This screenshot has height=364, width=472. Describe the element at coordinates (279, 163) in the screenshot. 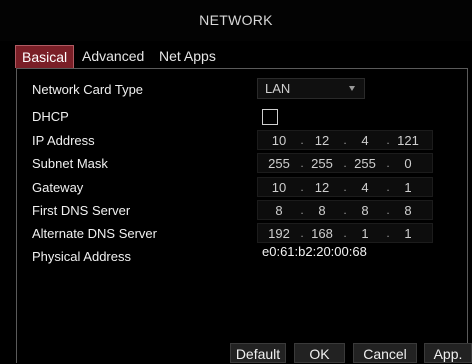

I see `subnet-octet-1: 255` at that location.